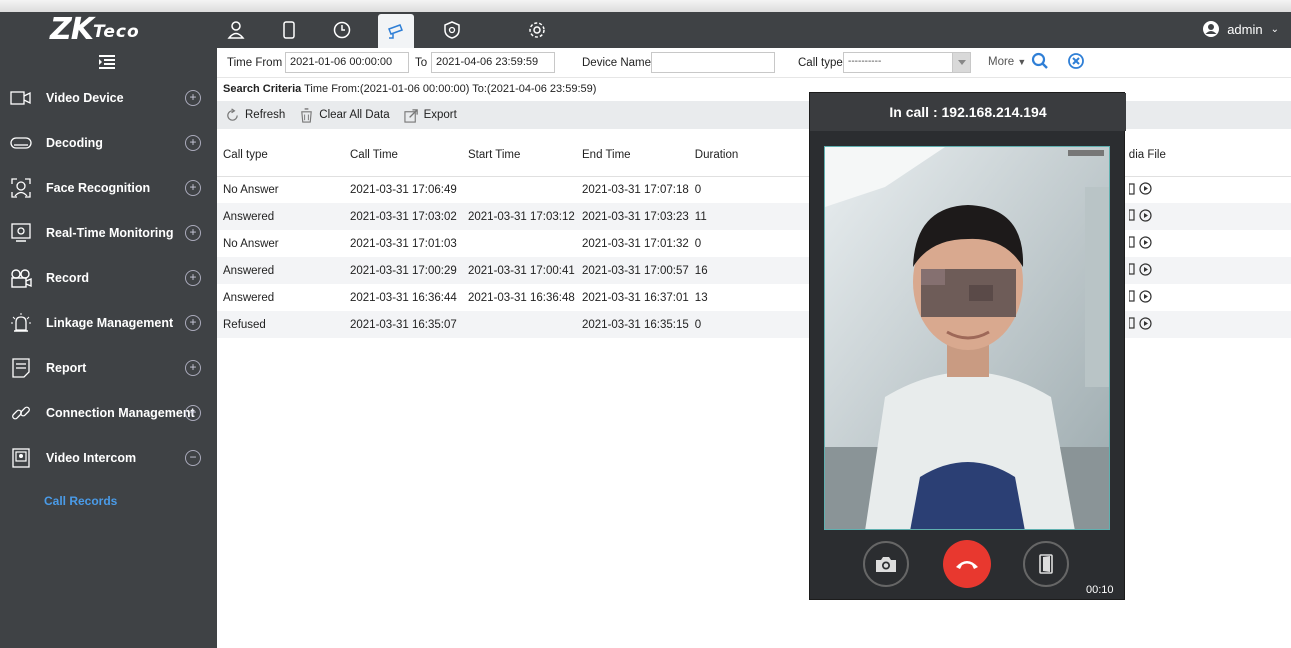  What do you see at coordinates (108, 323) in the screenshot?
I see `sidebar-item-linkage-management: Linkage Management +` at bounding box center [108, 323].